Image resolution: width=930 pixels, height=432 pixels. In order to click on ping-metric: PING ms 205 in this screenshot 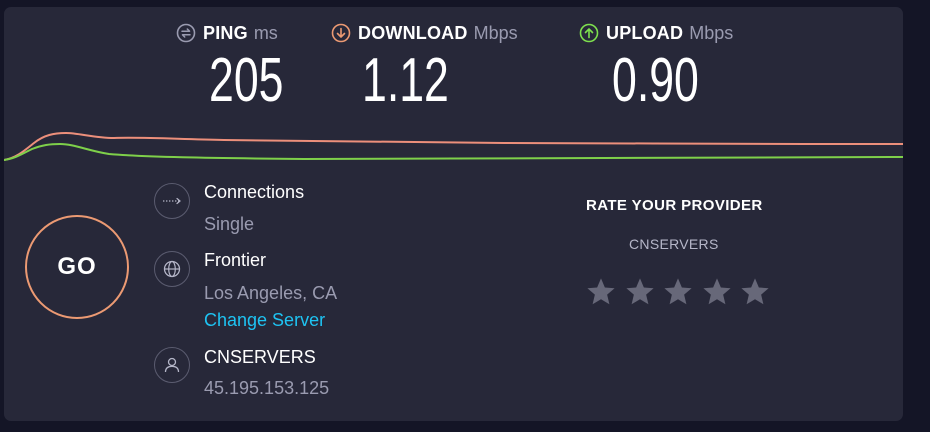, I will do `click(229, 67)`.